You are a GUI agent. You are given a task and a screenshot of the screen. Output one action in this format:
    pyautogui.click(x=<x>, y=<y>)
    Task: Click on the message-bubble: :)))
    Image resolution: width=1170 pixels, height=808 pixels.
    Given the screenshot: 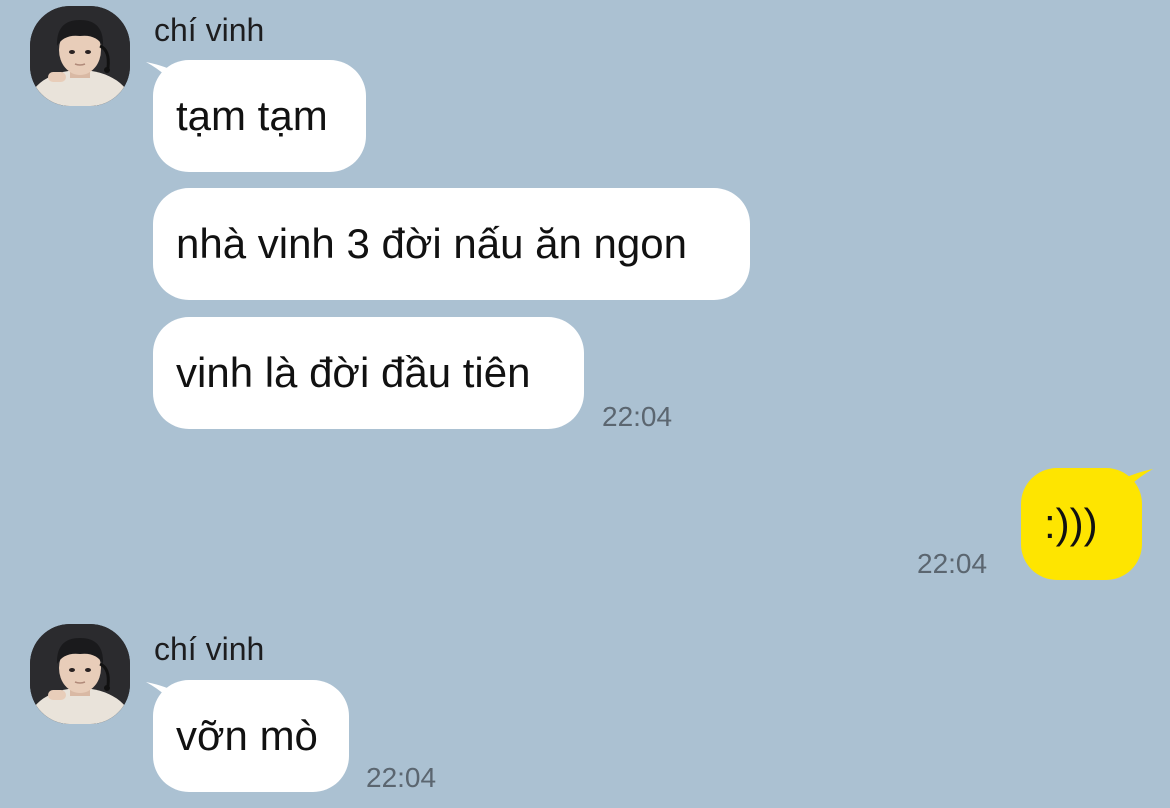 What is the action you would take?
    pyautogui.click(x=1081, y=524)
    